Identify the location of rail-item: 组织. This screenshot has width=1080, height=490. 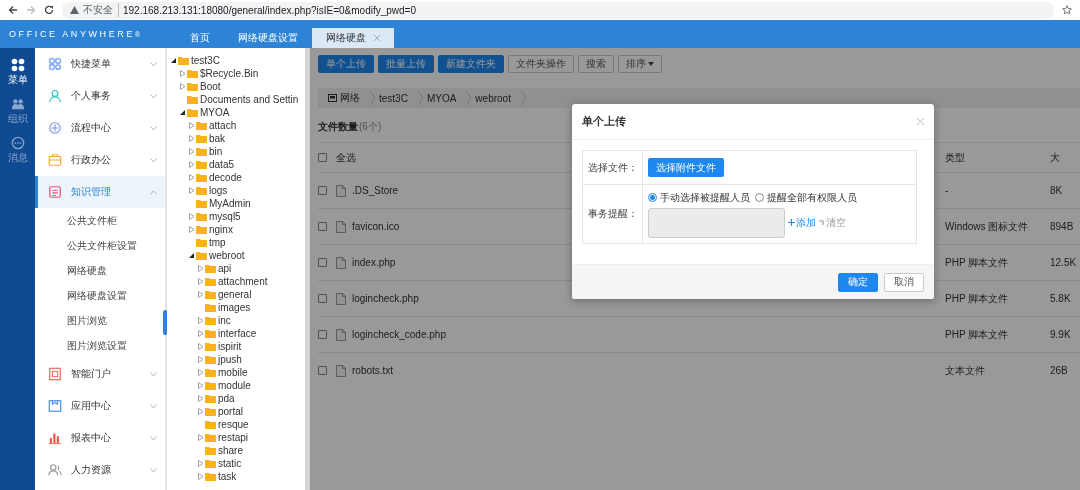
(17, 111).